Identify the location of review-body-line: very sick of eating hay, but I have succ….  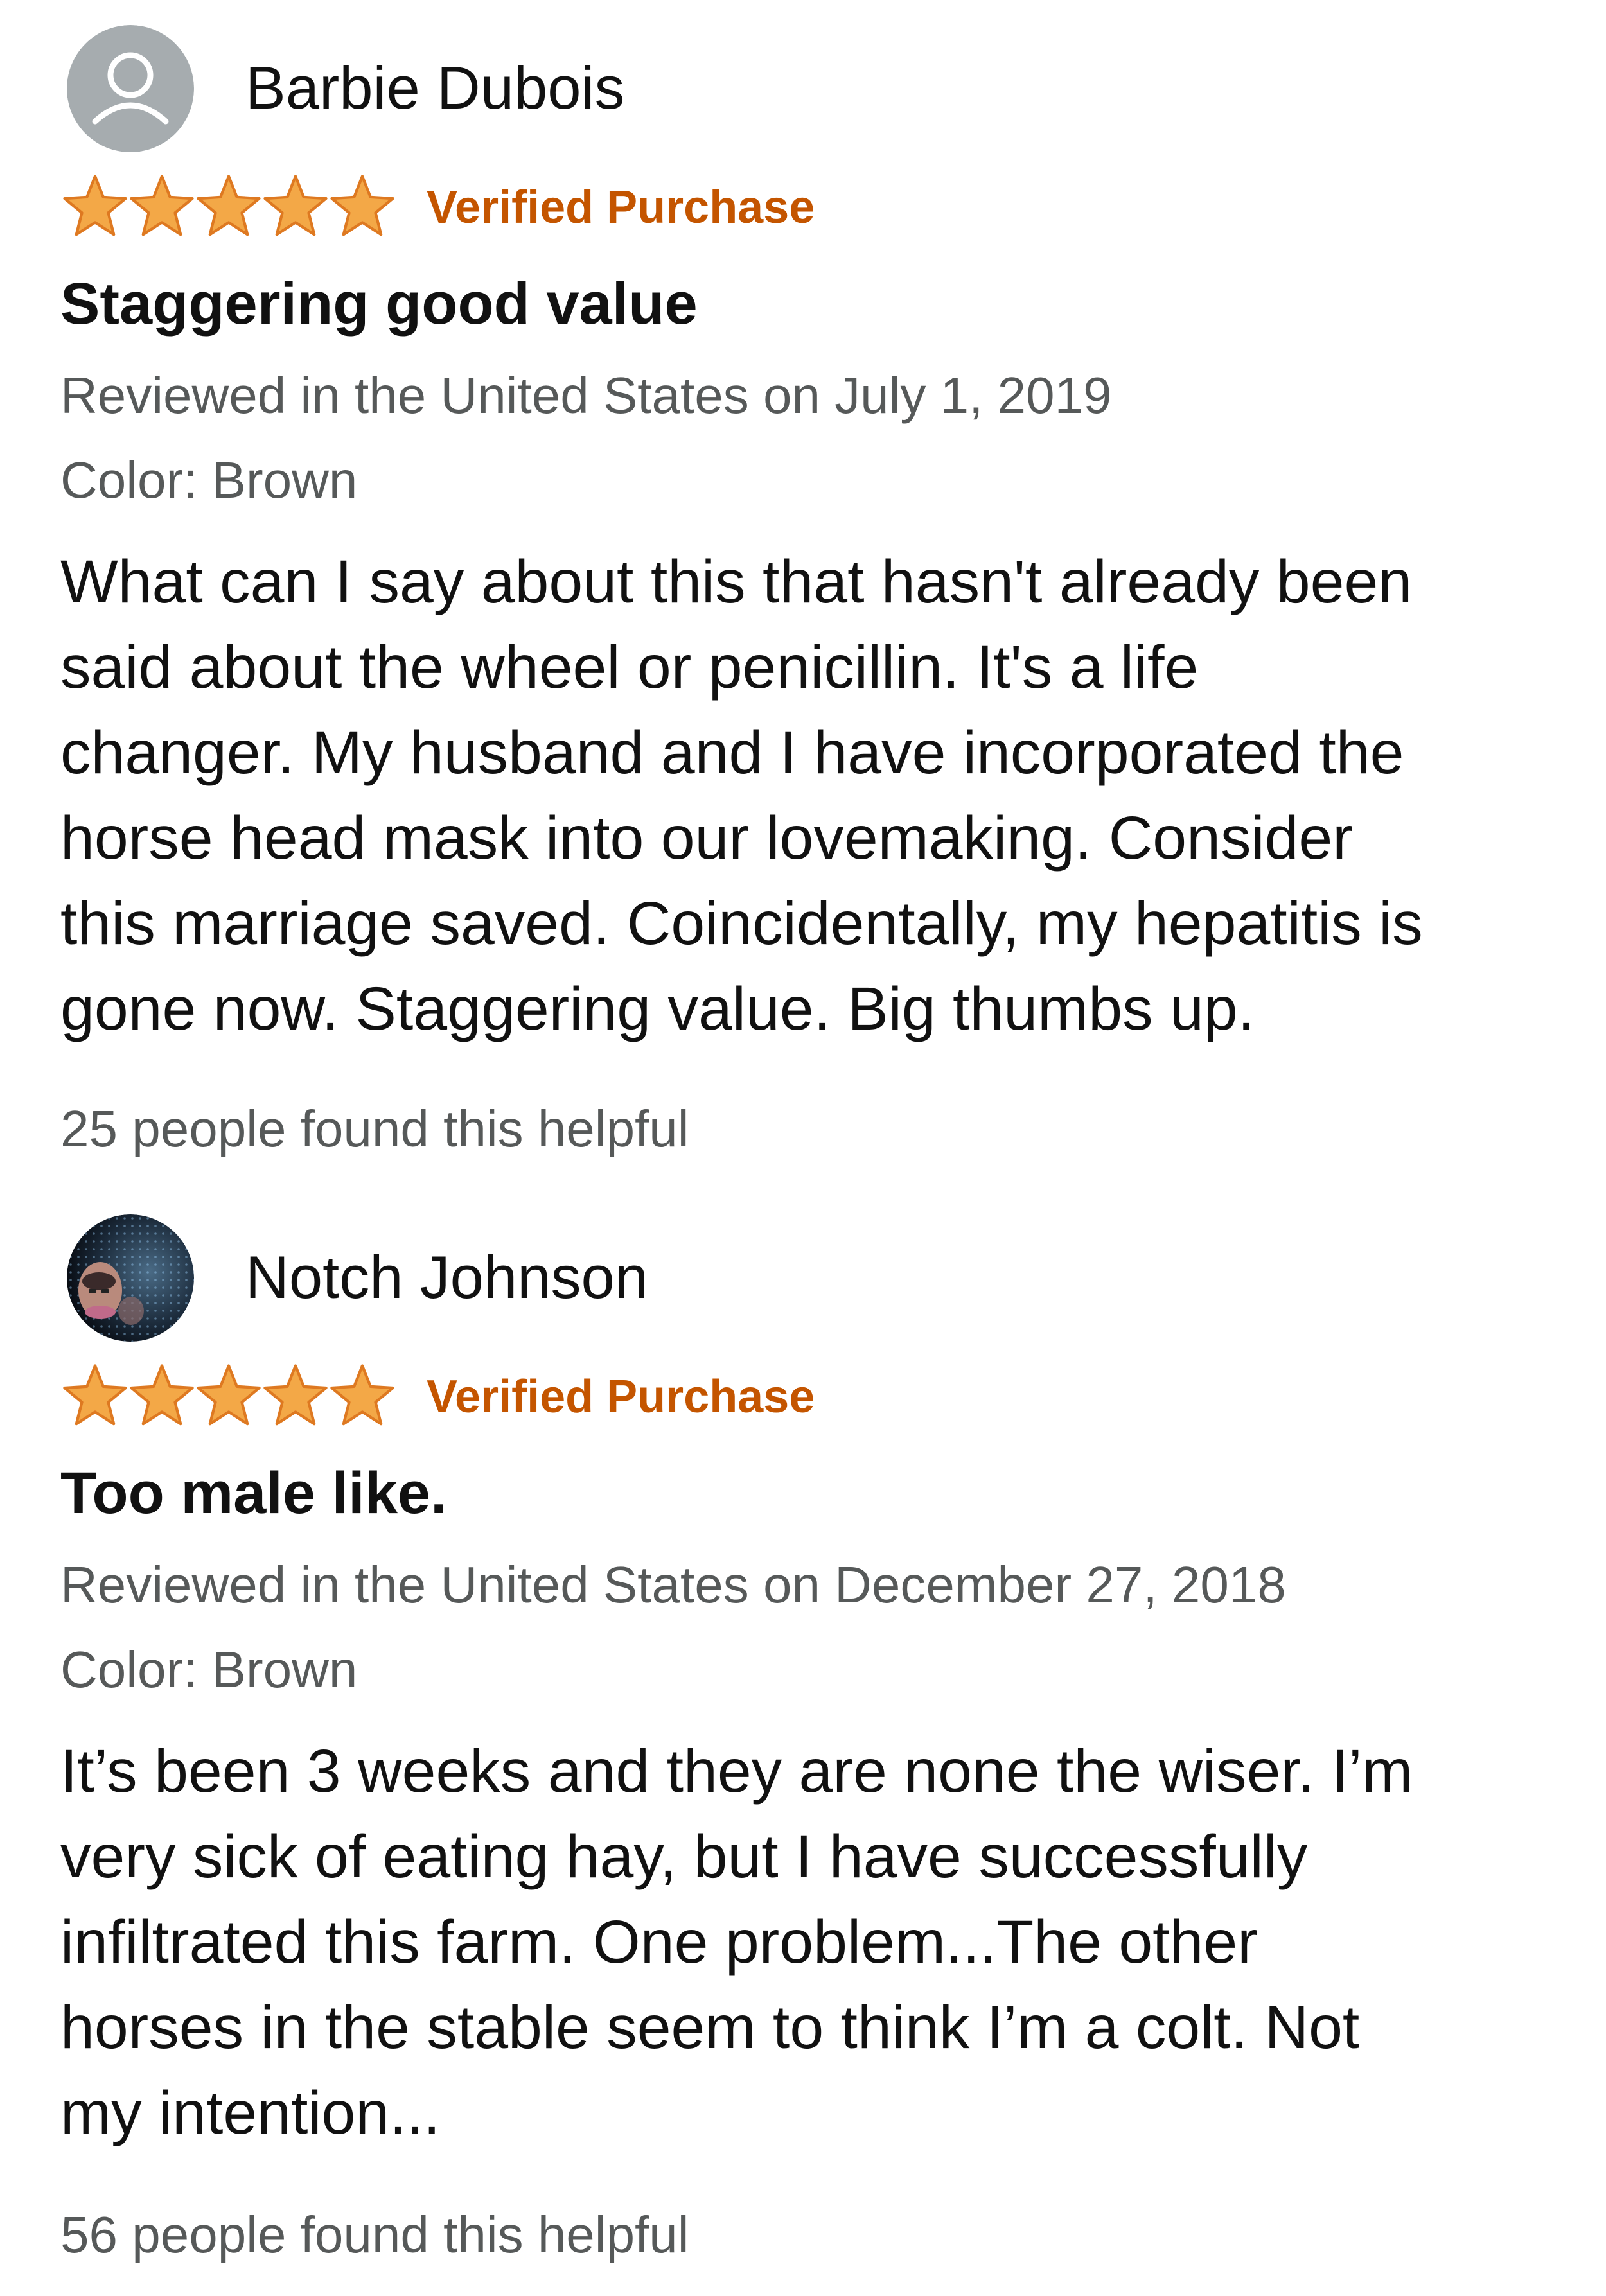
(684, 1857).